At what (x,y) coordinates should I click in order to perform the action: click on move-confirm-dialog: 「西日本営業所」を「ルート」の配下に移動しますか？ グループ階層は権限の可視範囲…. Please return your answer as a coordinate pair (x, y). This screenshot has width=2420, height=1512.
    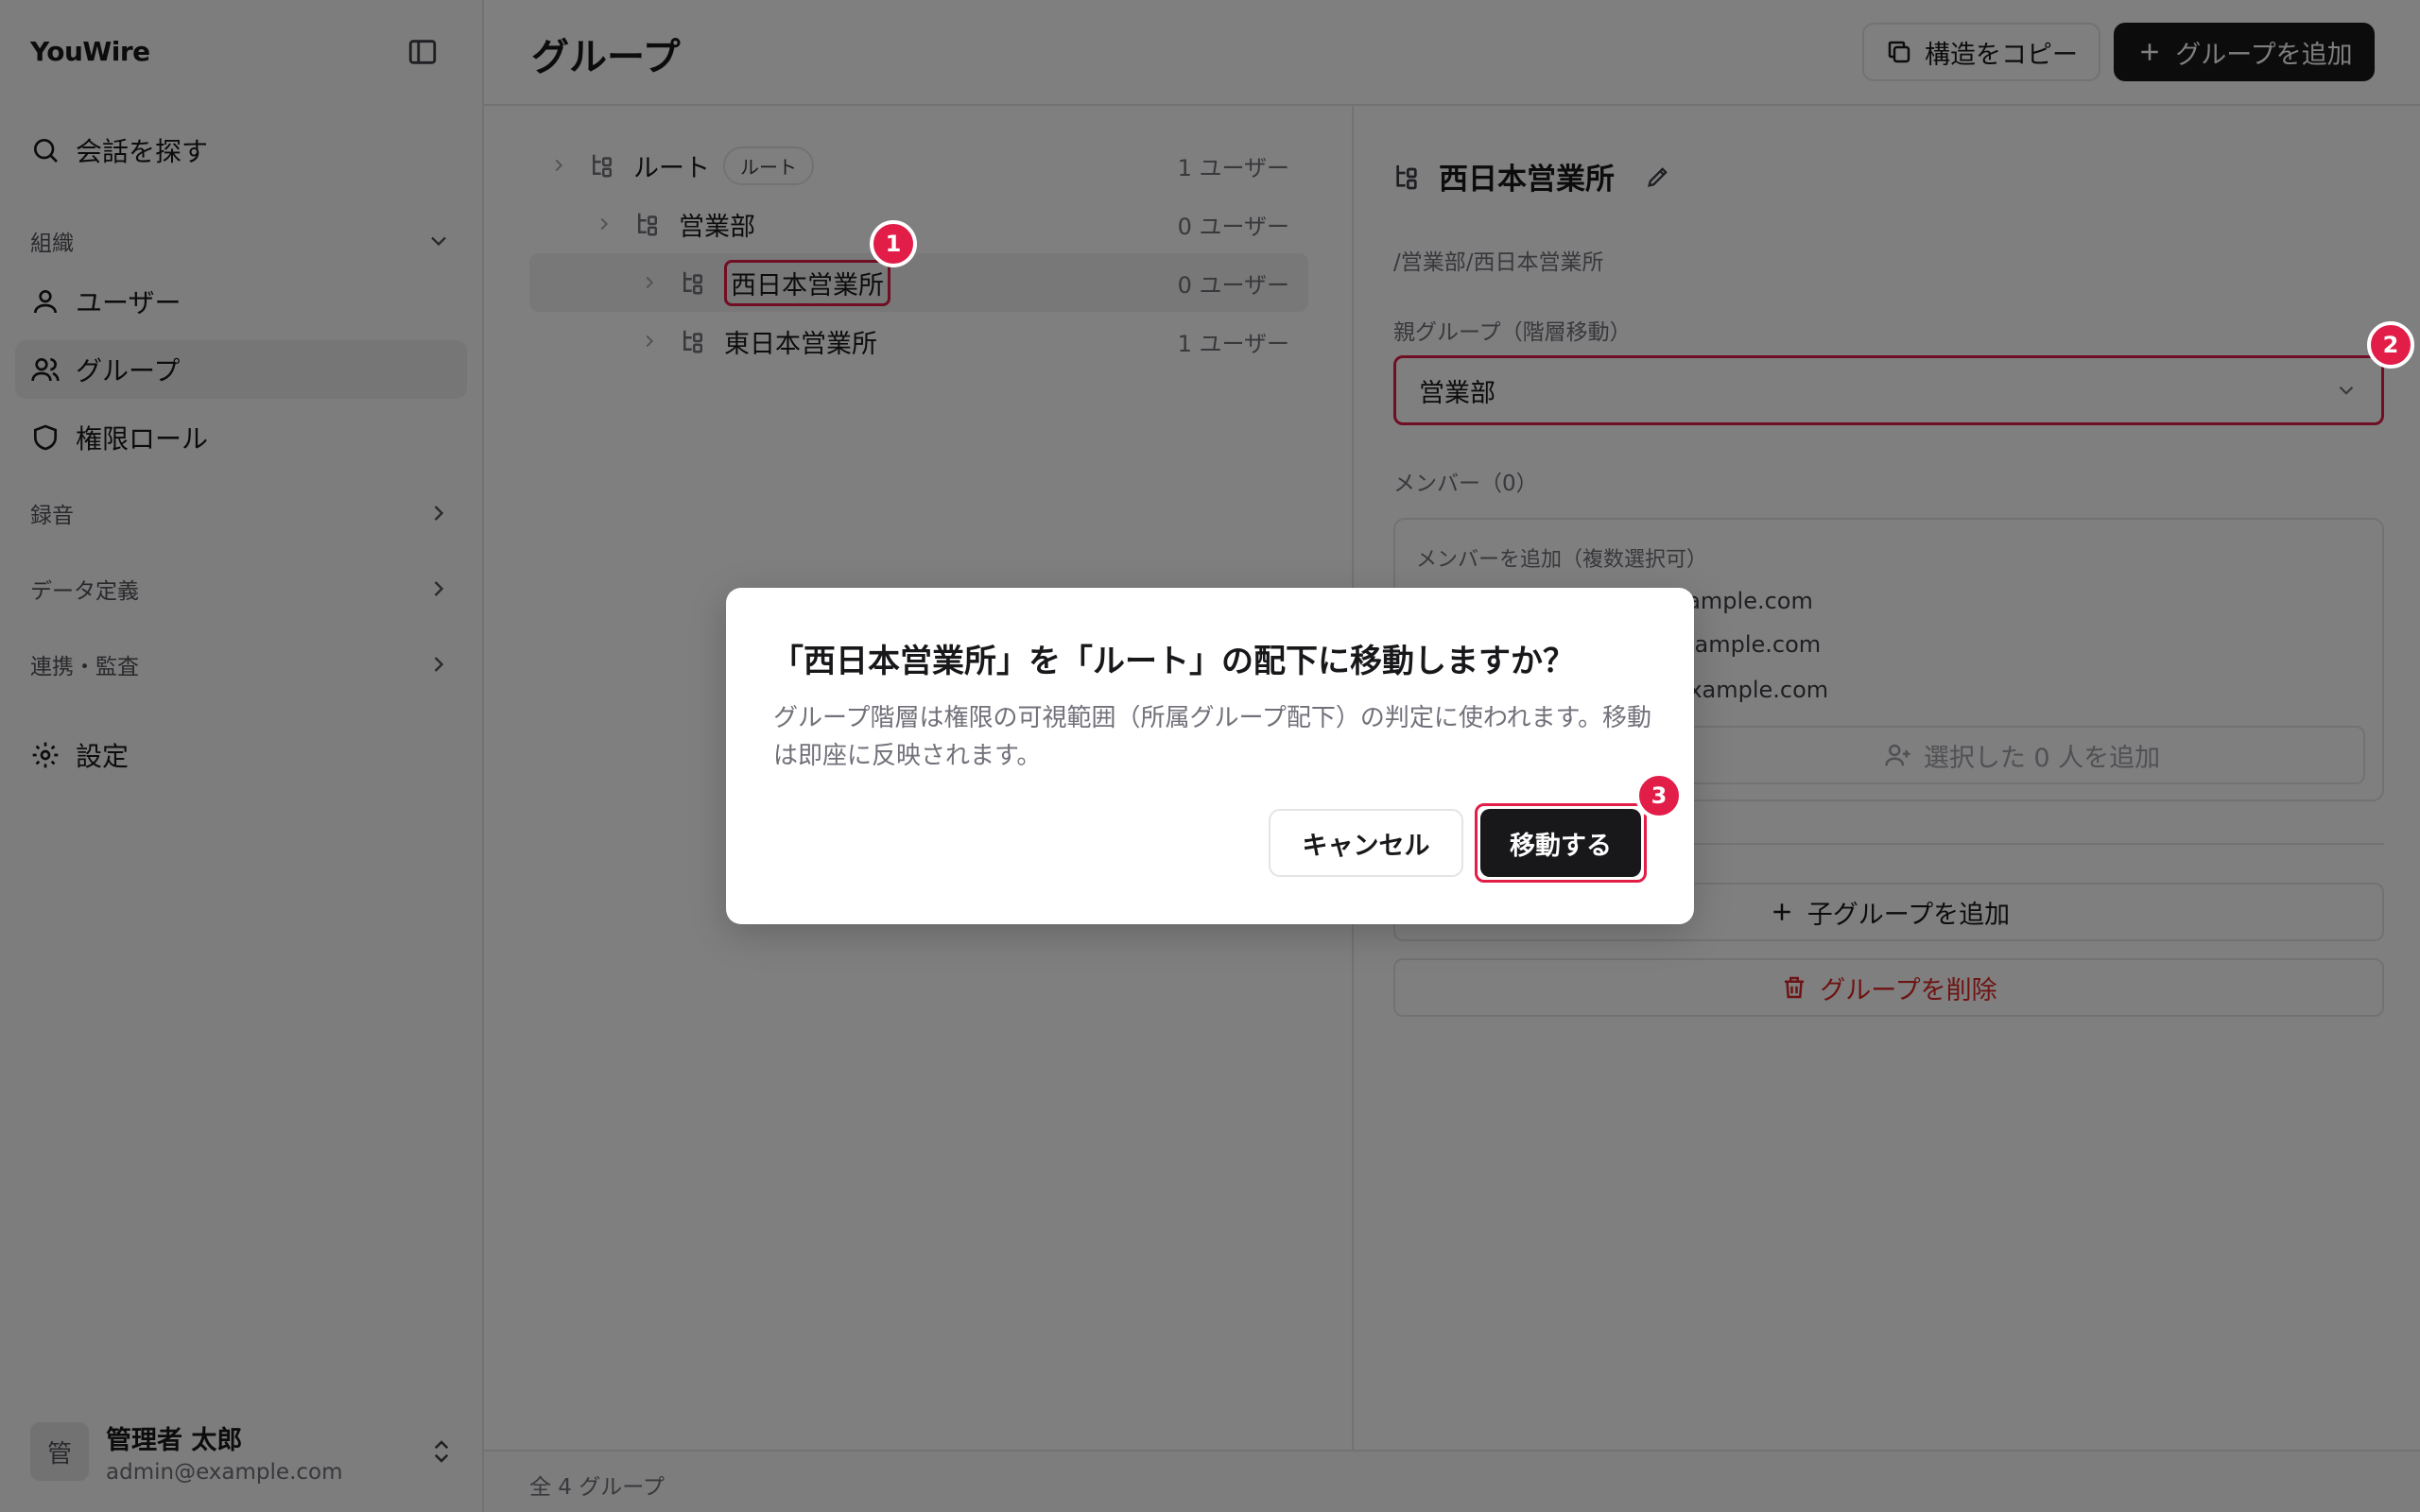
    Looking at the image, I should click on (1210, 756).